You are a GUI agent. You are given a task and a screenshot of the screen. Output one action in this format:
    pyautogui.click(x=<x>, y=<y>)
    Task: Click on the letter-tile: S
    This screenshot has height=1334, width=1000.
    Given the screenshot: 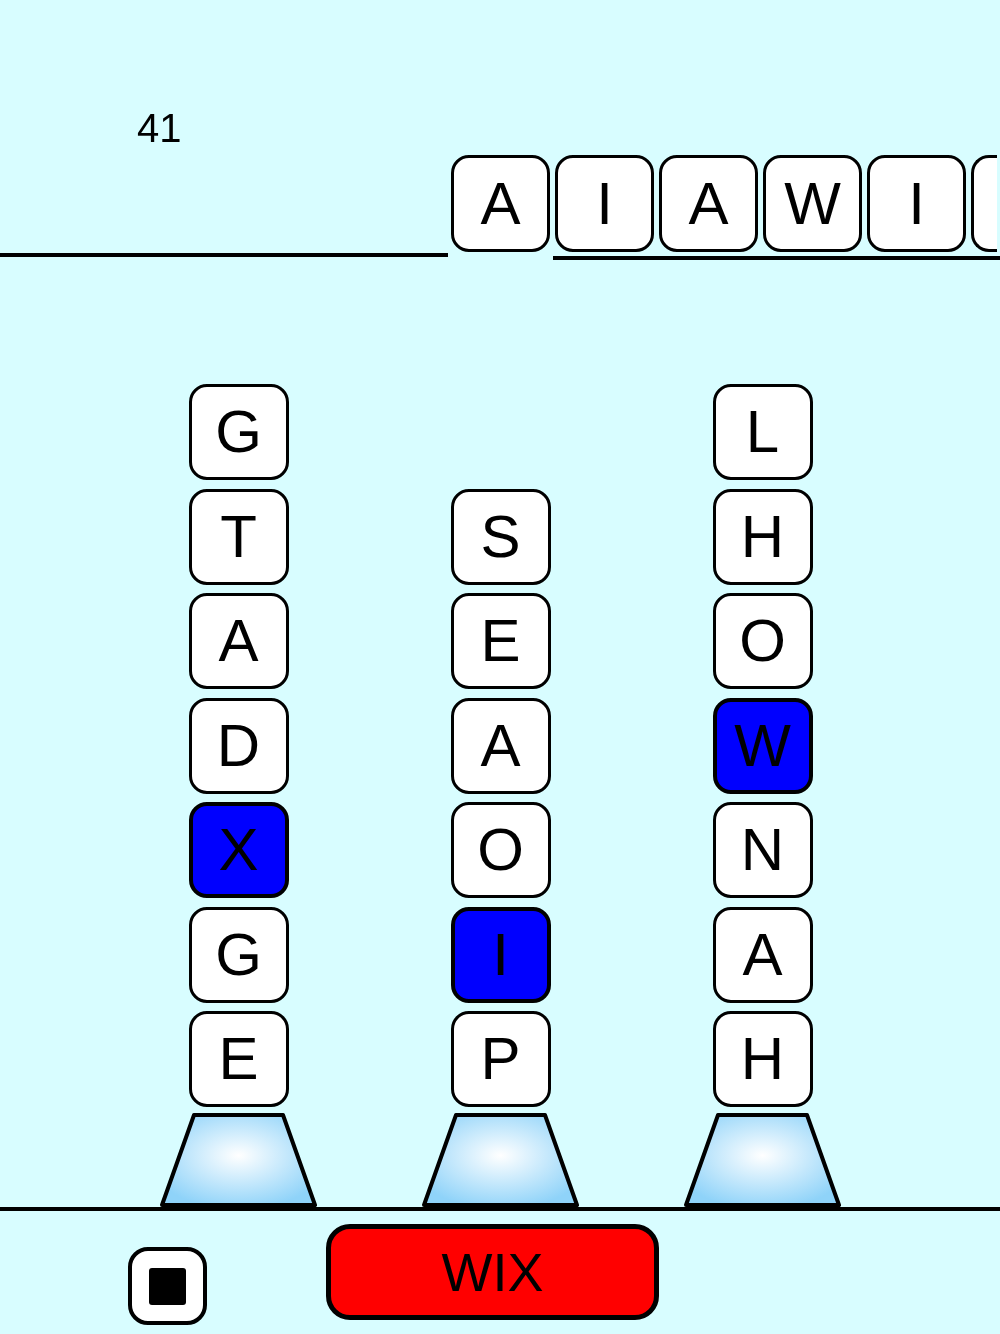 What is the action you would take?
    pyautogui.click(x=500, y=536)
    